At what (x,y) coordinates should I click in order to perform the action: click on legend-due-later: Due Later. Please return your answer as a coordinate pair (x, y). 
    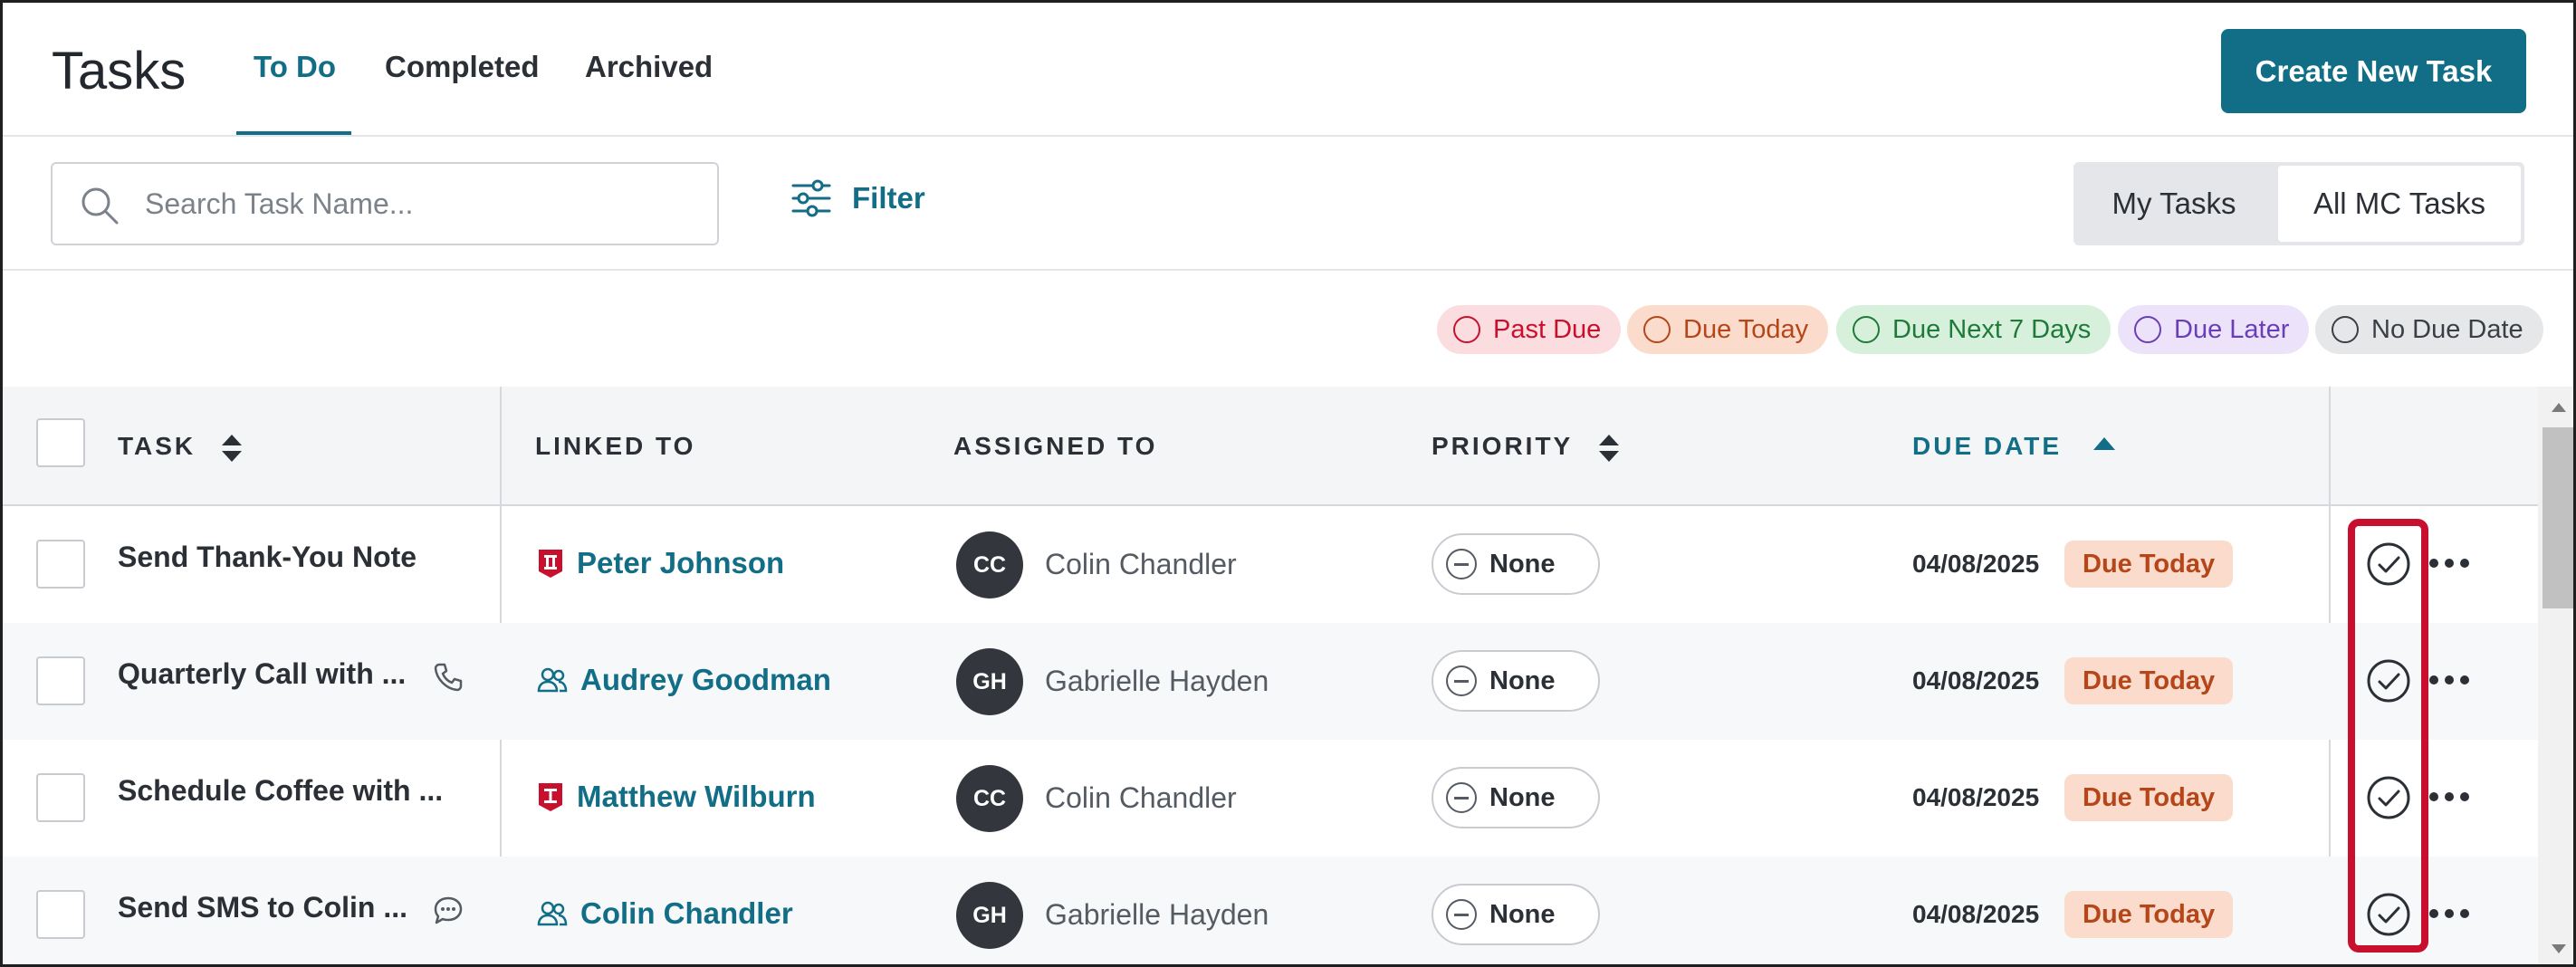
    Looking at the image, I should click on (2214, 329).